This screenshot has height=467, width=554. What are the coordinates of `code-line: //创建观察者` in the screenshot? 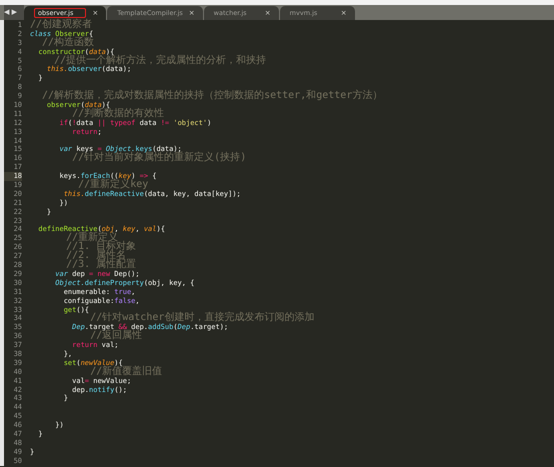 It's located at (61, 25).